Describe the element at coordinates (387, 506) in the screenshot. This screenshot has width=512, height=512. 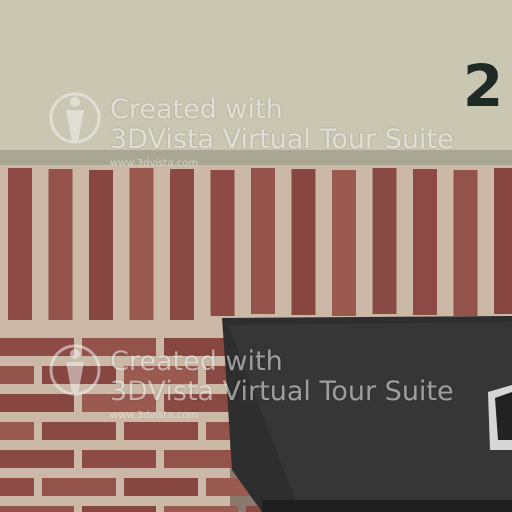
I see `overhang-bottom` at that location.